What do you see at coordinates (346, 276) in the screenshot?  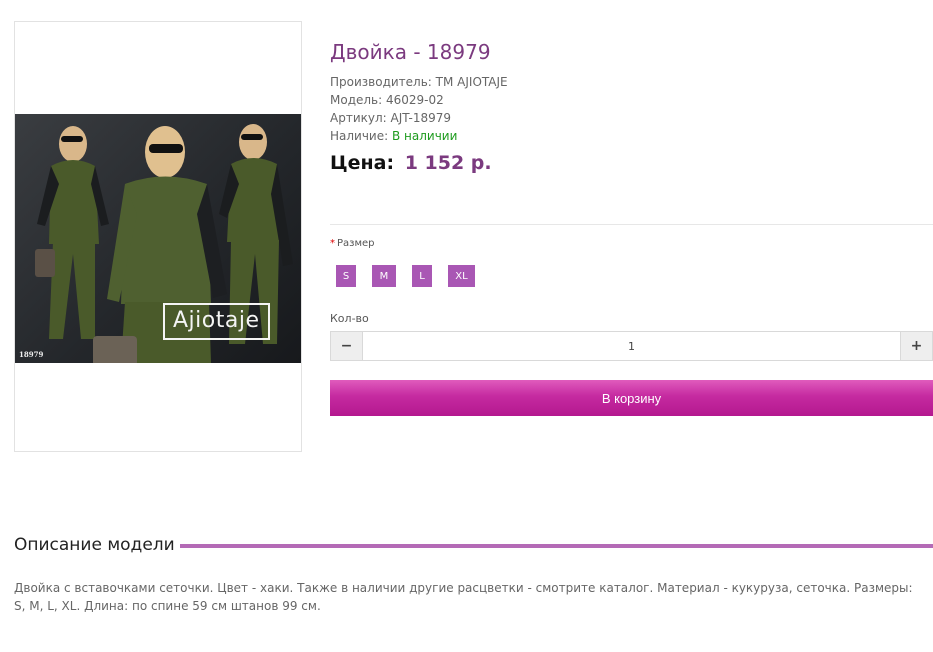 I see `size-option-s: S` at bounding box center [346, 276].